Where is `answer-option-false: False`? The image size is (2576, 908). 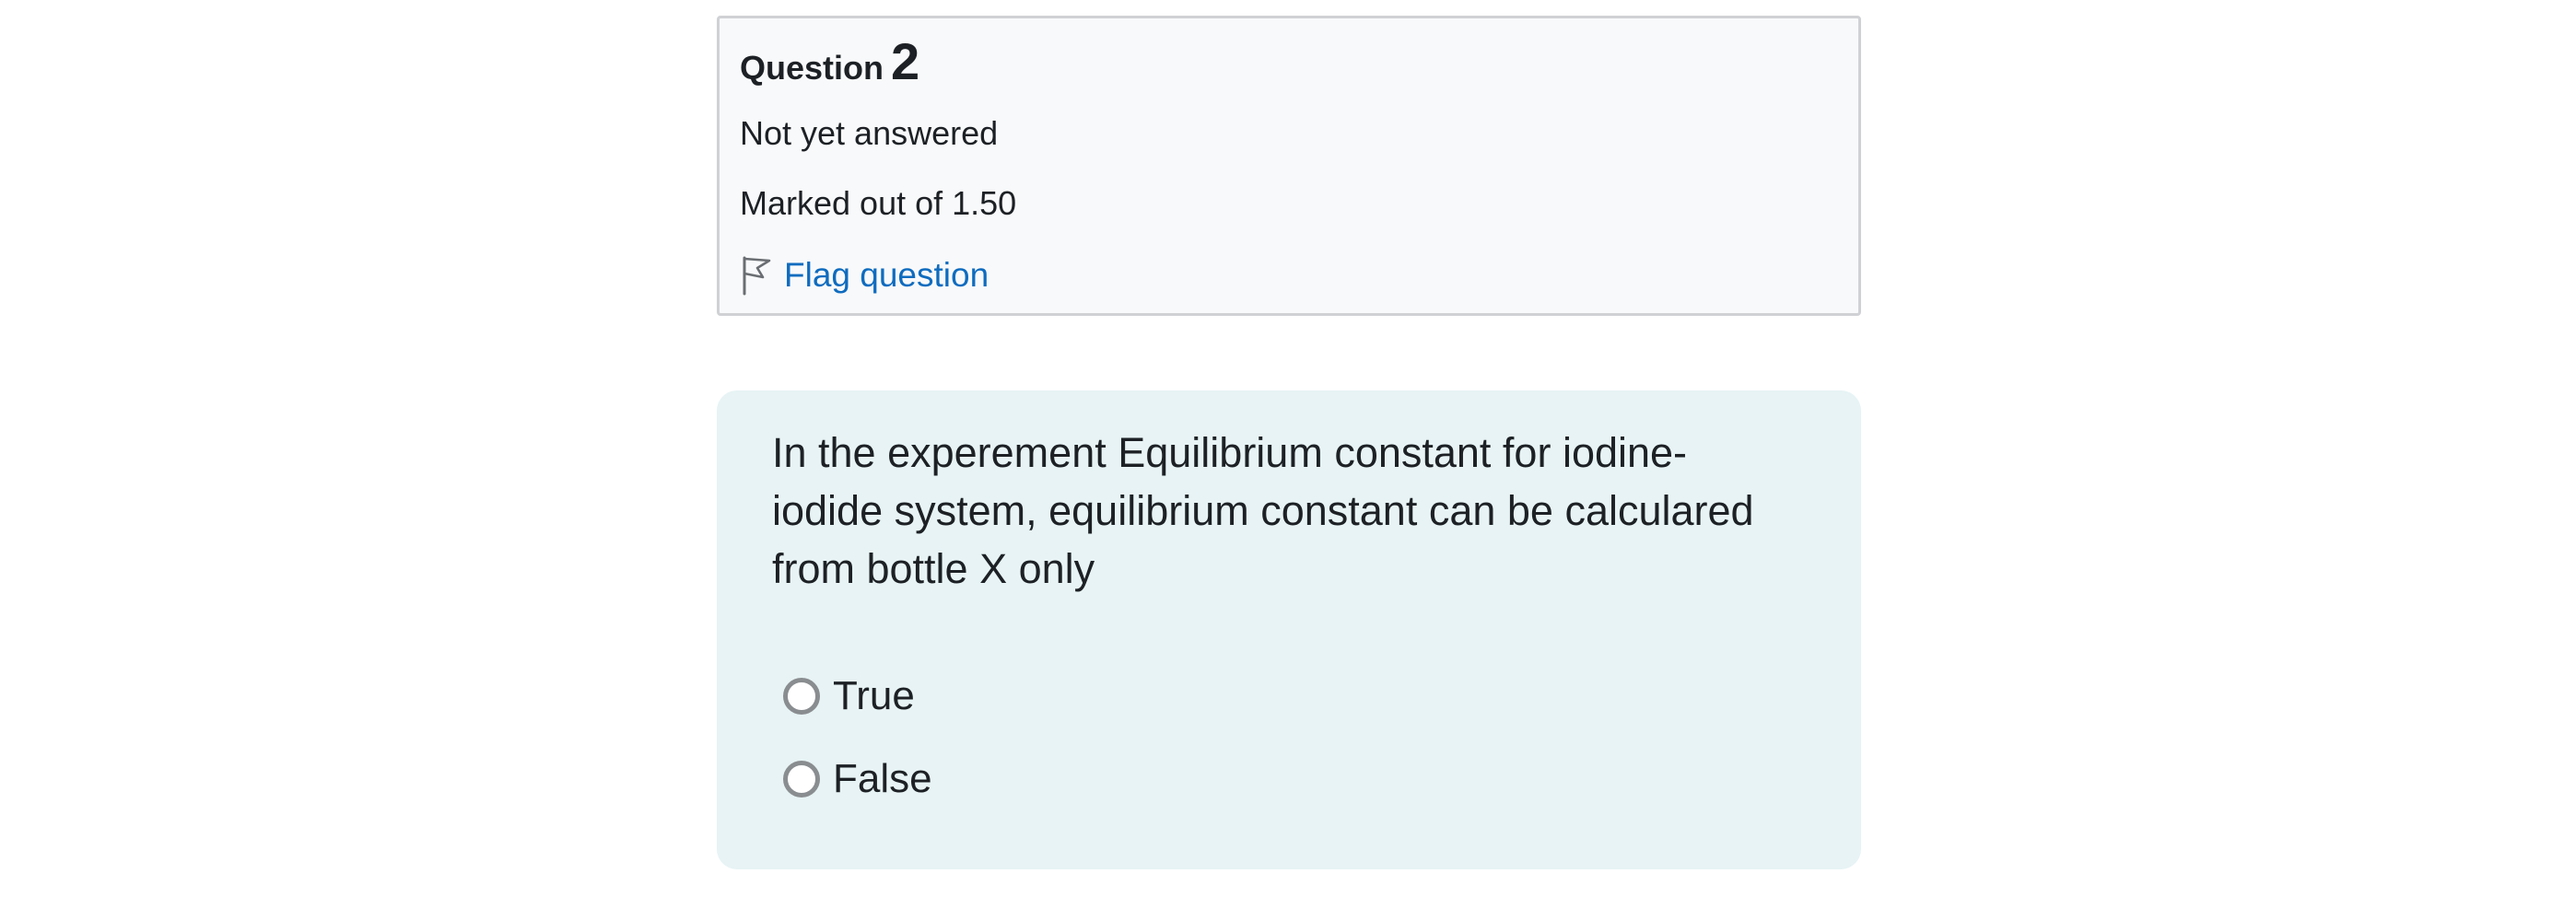 answer-option-false: False is located at coordinates (857, 779).